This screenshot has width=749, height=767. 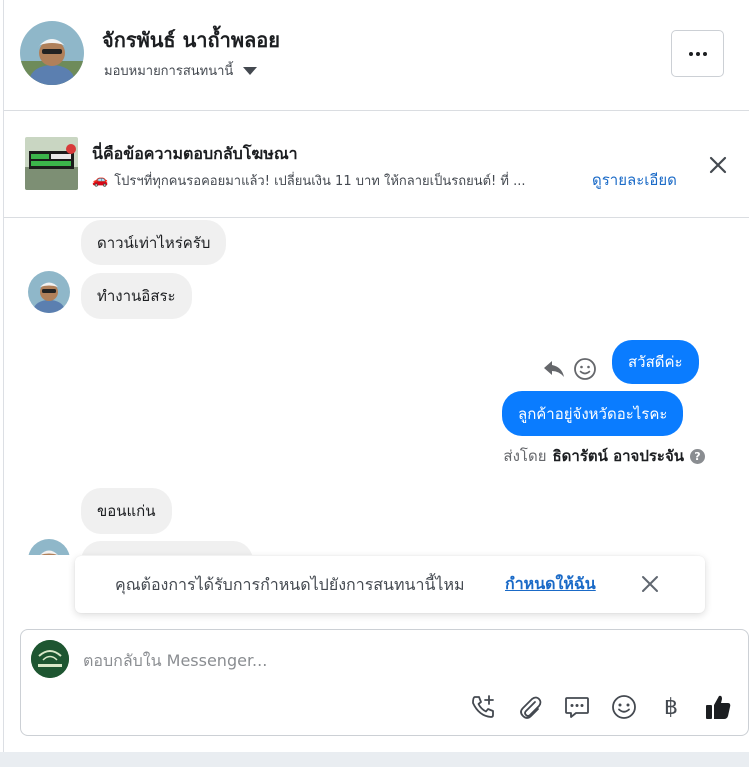 I want to click on ad-title: นี่คือข้อความตอบกลับโฆษณา, so click(x=195, y=153).